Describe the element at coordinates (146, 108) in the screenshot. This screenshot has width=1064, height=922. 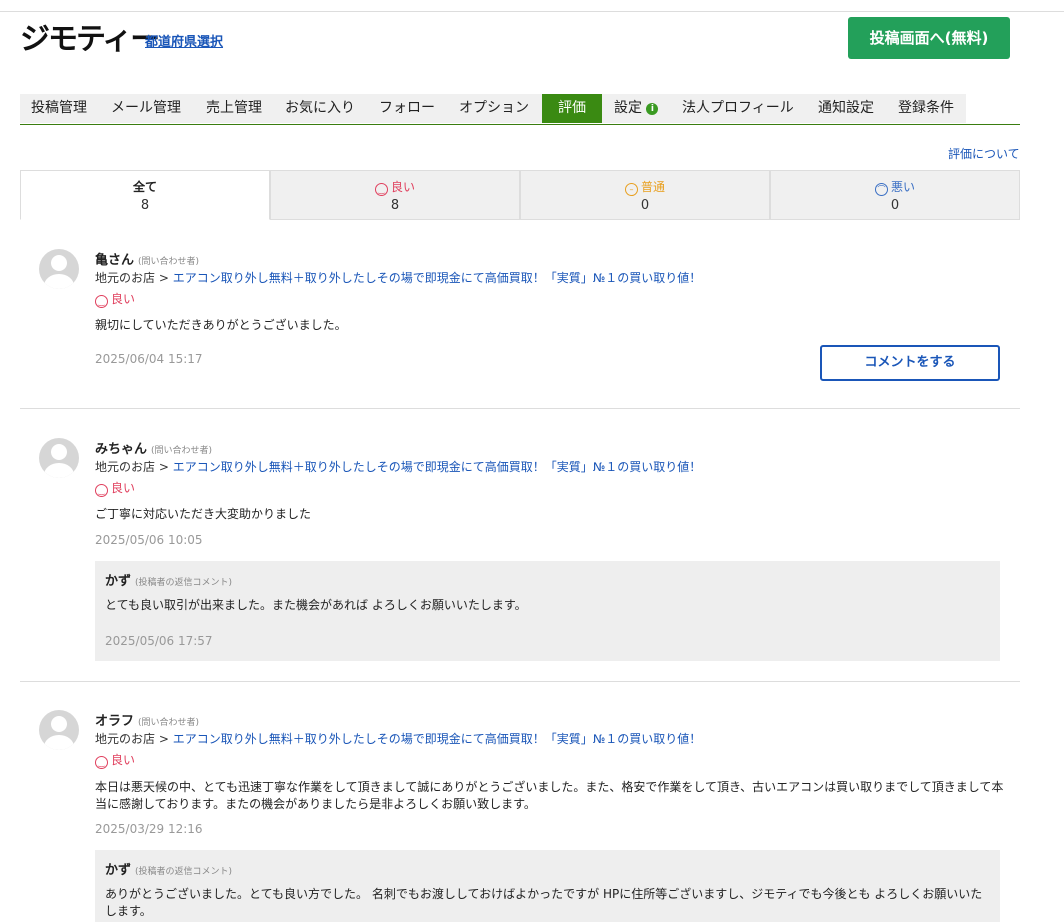
I see `nav-item-mail: メール管理` at that location.